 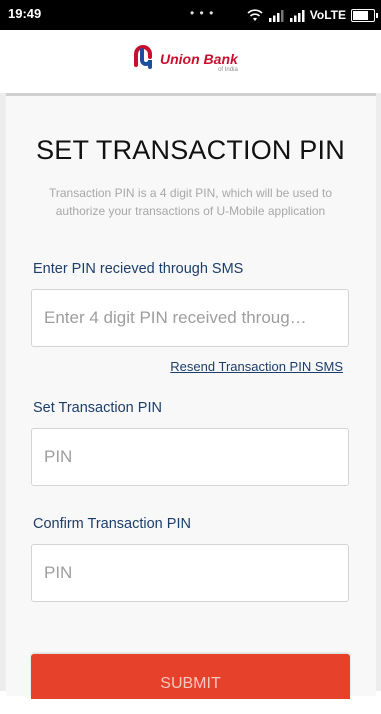 I want to click on bank-logo: Union Bank of India, so click(x=184, y=58).